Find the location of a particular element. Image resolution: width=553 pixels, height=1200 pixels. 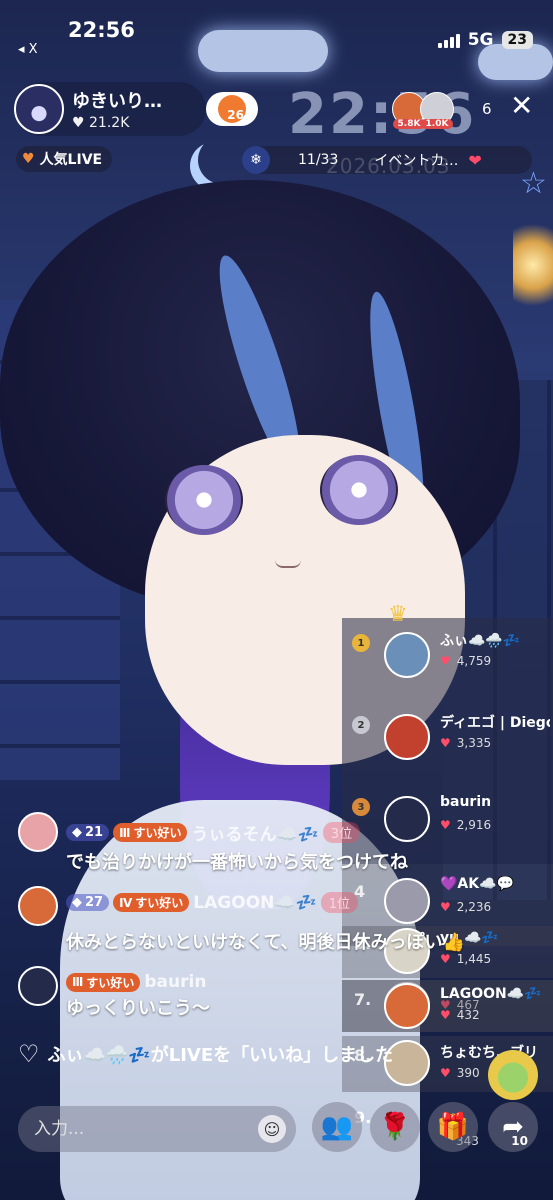

chat-username: baurin is located at coordinates (175, 982).